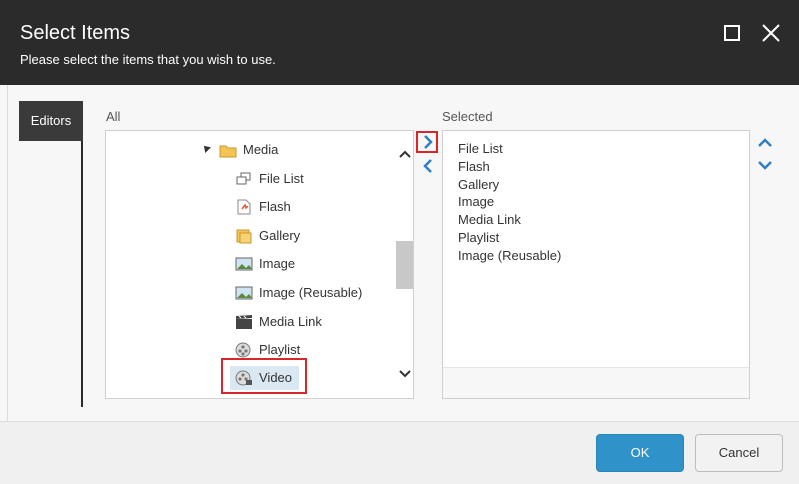 This screenshot has width=799, height=484. I want to click on tree-item-label: Media, so click(261, 149).